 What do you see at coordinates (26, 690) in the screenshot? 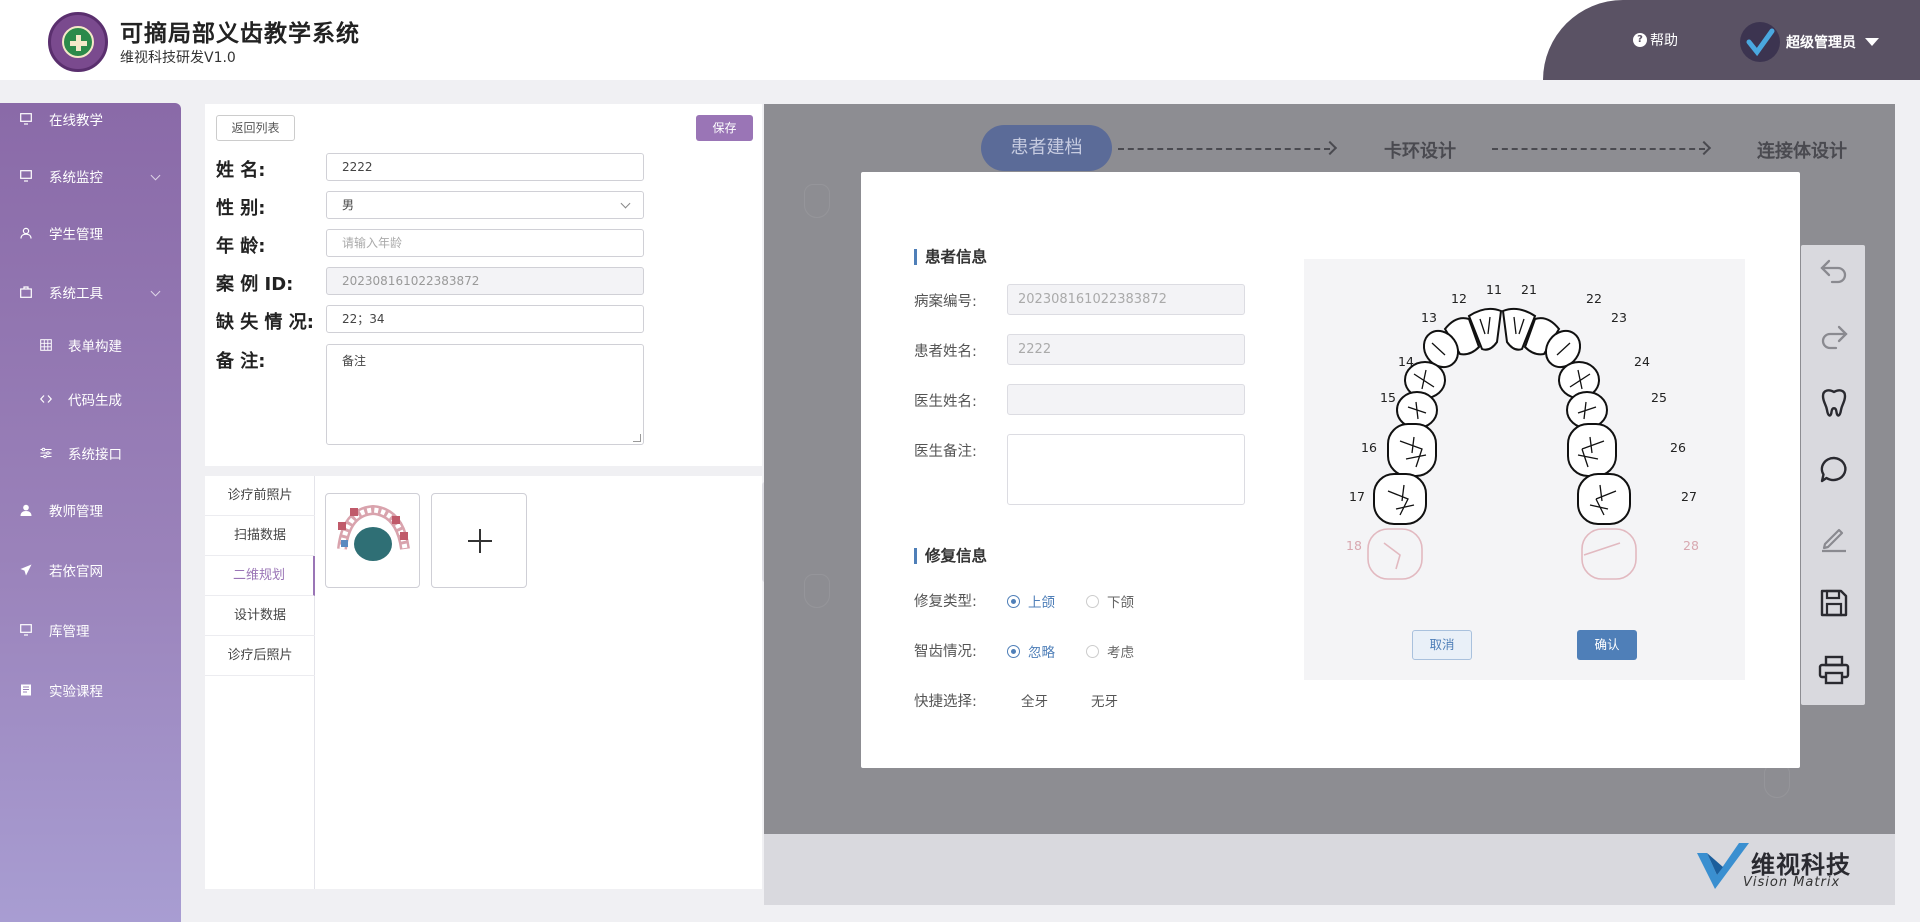
I see `book-icon` at bounding box center [26, 690].